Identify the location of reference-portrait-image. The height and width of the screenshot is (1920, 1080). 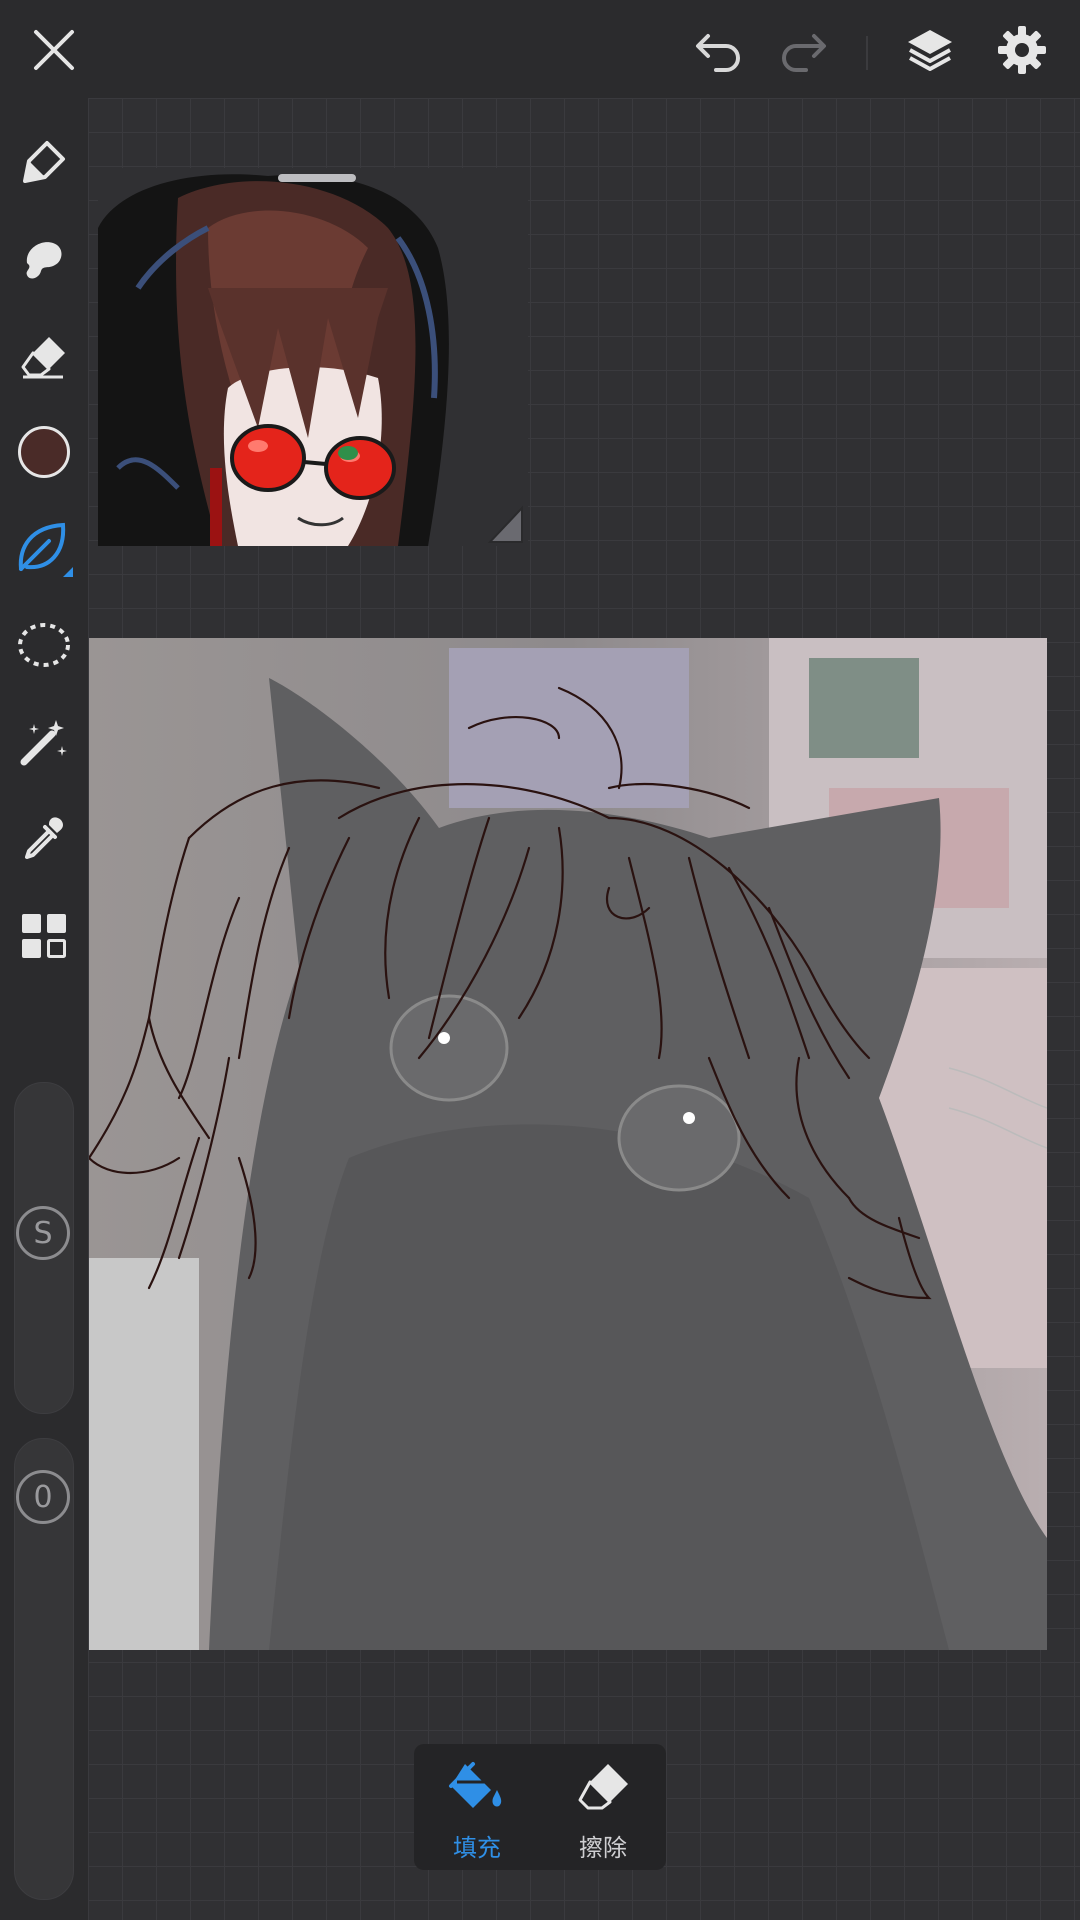
(313, 357).